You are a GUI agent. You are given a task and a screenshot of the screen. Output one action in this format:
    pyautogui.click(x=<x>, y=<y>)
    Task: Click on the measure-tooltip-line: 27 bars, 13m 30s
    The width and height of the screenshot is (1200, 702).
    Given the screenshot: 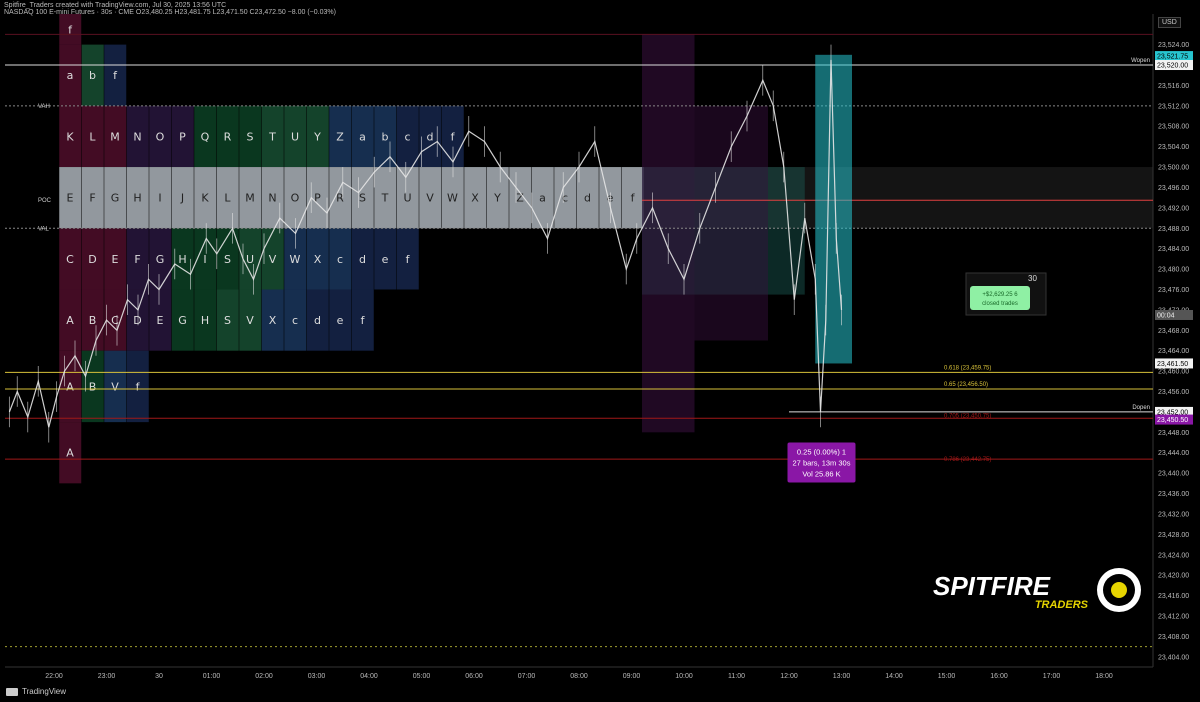 What is the action you would take?
    pyautogui.click(x=822, y=463)
    